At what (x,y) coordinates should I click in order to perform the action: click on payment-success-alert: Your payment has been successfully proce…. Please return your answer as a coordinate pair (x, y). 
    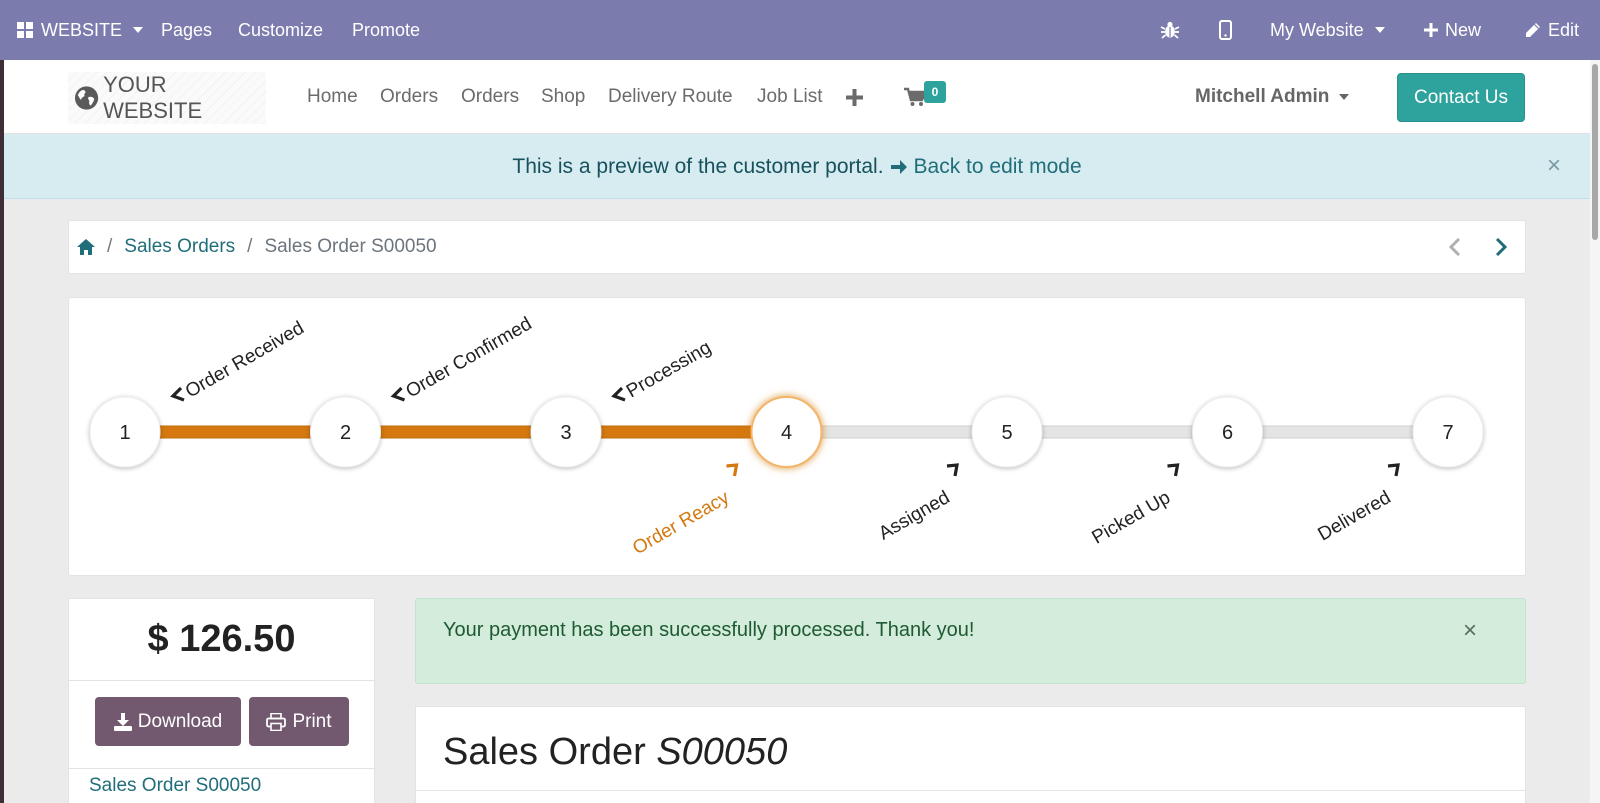
    Looking at the image, I should click on (970, 641).